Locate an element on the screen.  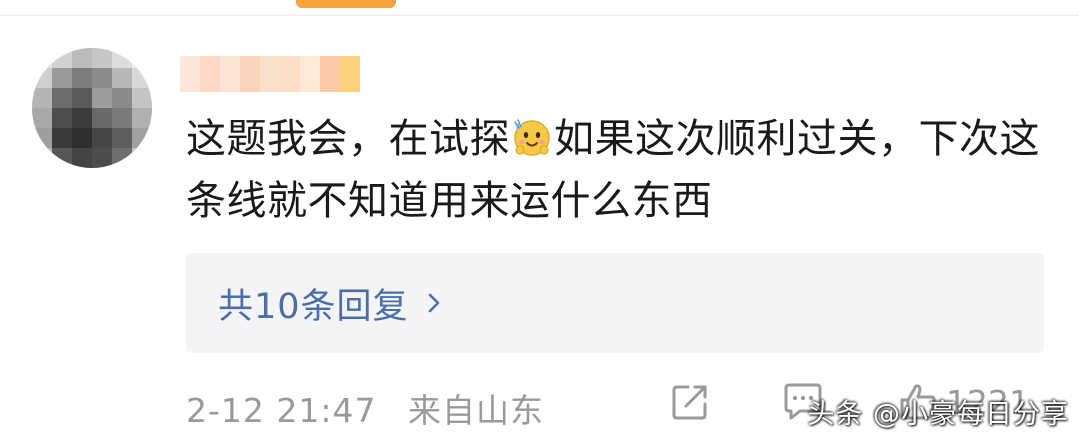
replies-count-label: 共10条回复 is located at coordinates (313, 306).